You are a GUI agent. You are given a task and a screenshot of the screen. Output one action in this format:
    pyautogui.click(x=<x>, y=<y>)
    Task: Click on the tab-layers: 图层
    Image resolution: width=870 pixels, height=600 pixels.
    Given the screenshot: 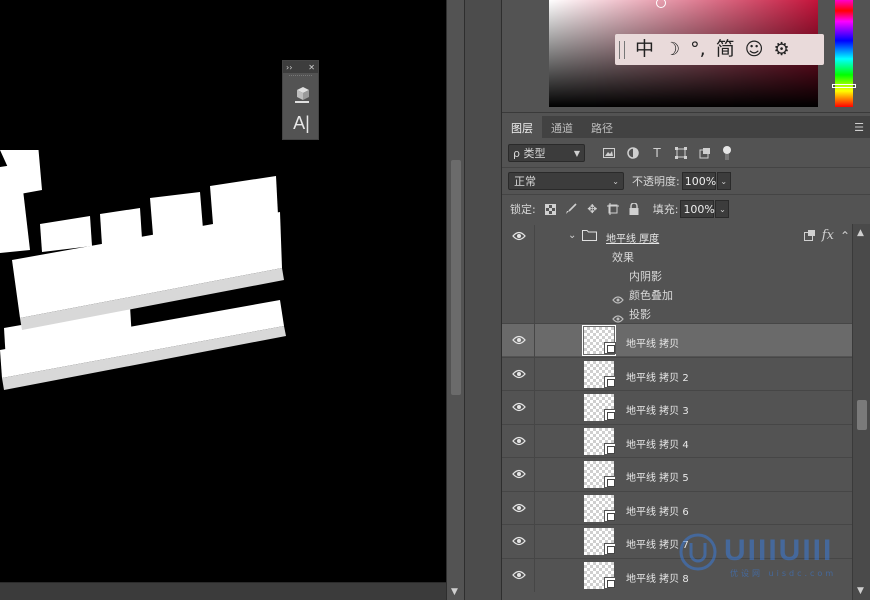 What is the action you would take?
    pyautogui.click(x=522, y=127)
    